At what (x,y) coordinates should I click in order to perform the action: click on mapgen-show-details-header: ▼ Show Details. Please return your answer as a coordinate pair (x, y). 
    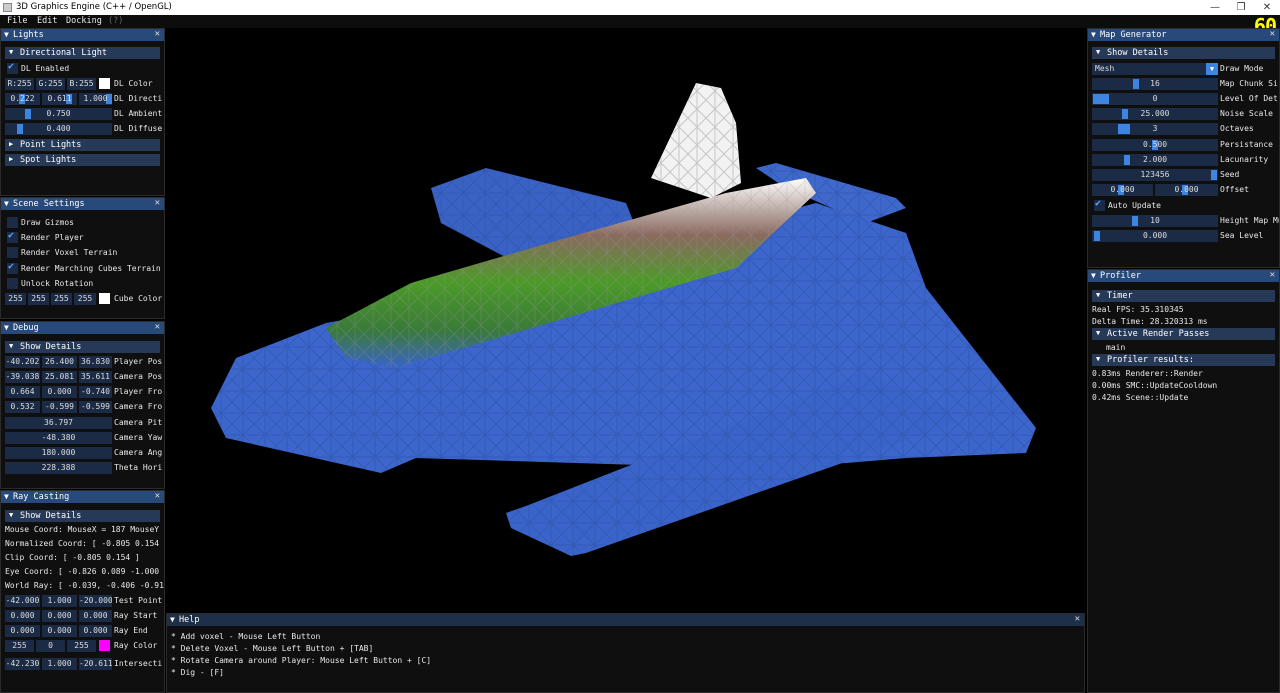
    Looking at the image, I should click on (1183, 53).